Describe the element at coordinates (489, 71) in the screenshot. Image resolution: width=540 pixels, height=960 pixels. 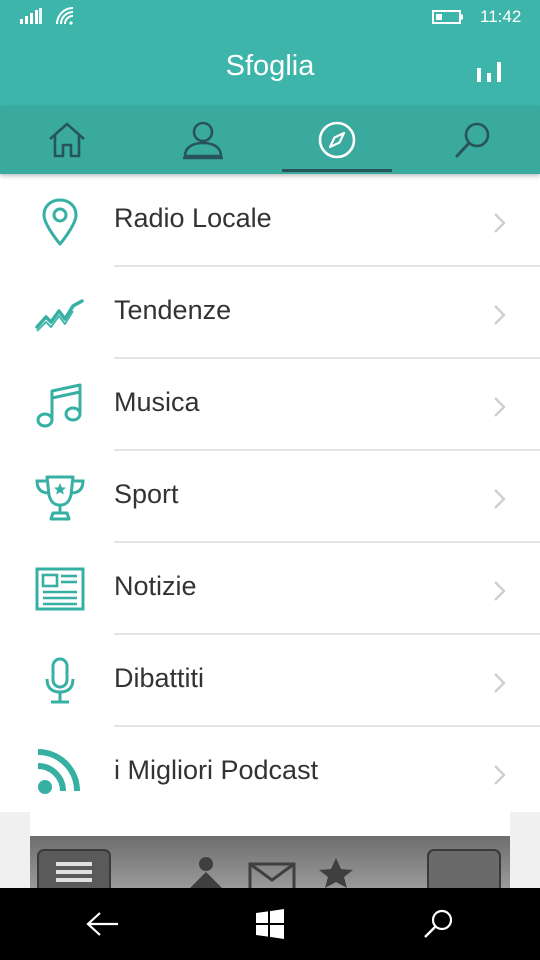
I see `equalizer-chart-icon` at that location.